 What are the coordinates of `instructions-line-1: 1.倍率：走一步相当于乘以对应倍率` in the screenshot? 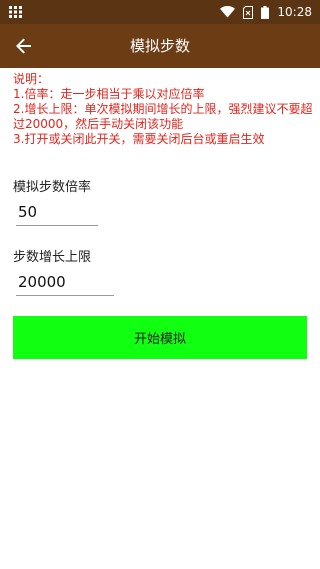 It's located at (109, 94).